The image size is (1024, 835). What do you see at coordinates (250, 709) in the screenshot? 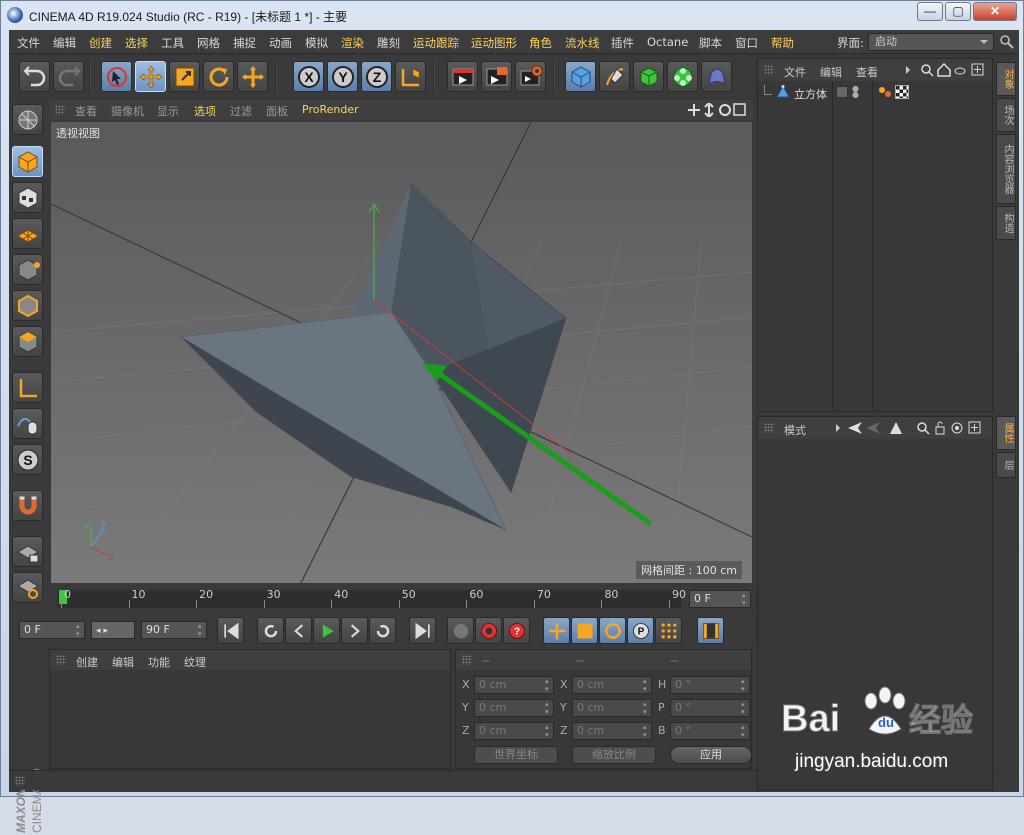
I see `material-manager-panel: 创建 编辑 功能 纹理` at bounding box center [250, 709].